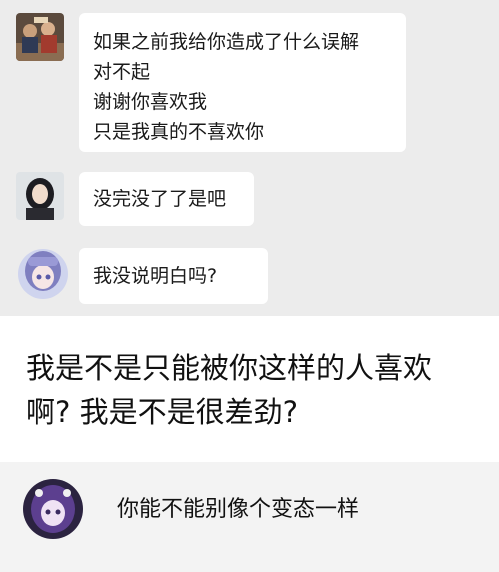 The width and height of the screenshot is (499, 572). Describe the element at coordinates (155, 276) in the screenshot. I see `message-text-line: 我没说明白吗?` at that location.